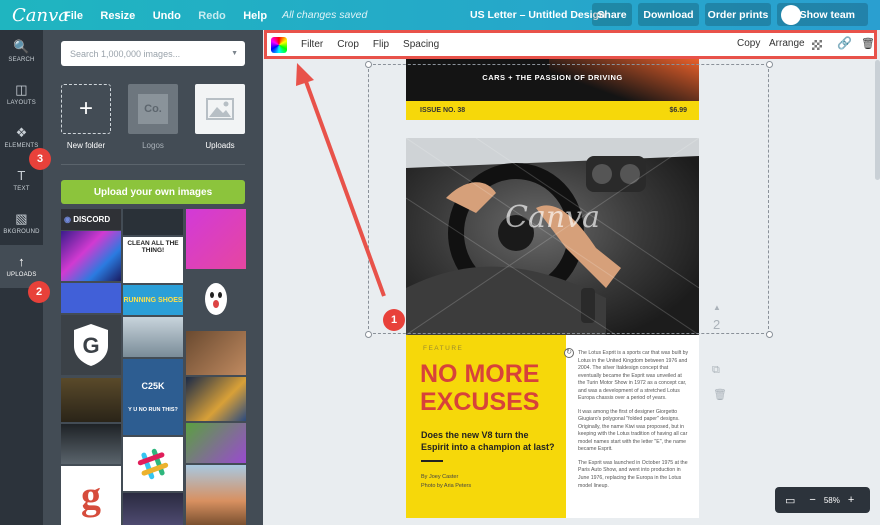 The height and width of the screenshot is (525, 880). What do you see at coordinates (394, 320) in the screenshot?
I see `step-badge-1: 1` at bounding box center [394, 320].